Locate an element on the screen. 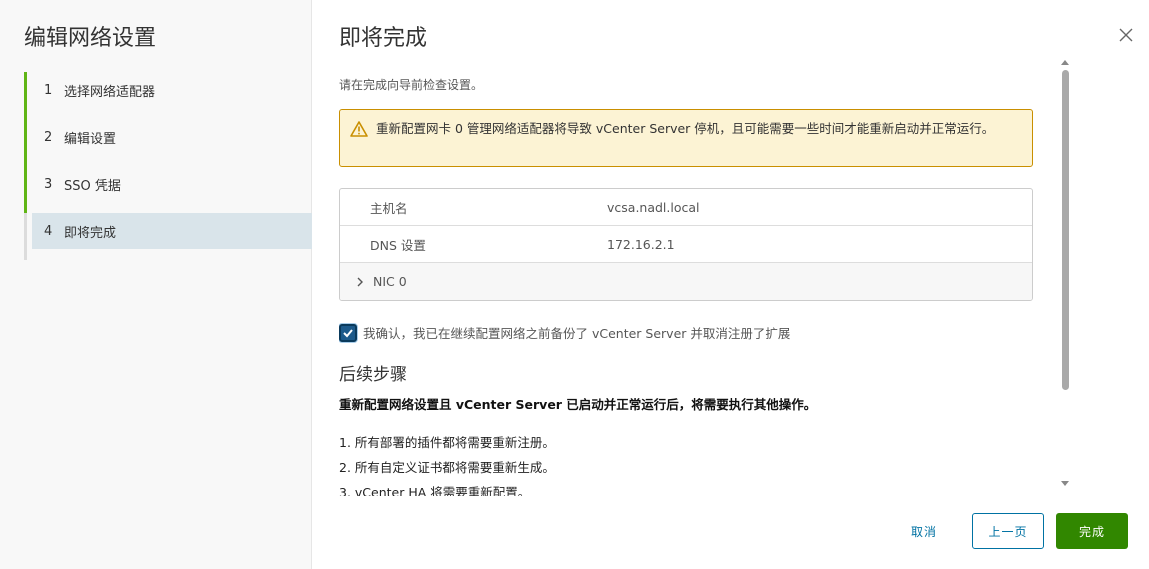 The width and height of the screenshot is (1149, 569). wizard-title: 编辑网络设置 is located at coordinates (90, 38).